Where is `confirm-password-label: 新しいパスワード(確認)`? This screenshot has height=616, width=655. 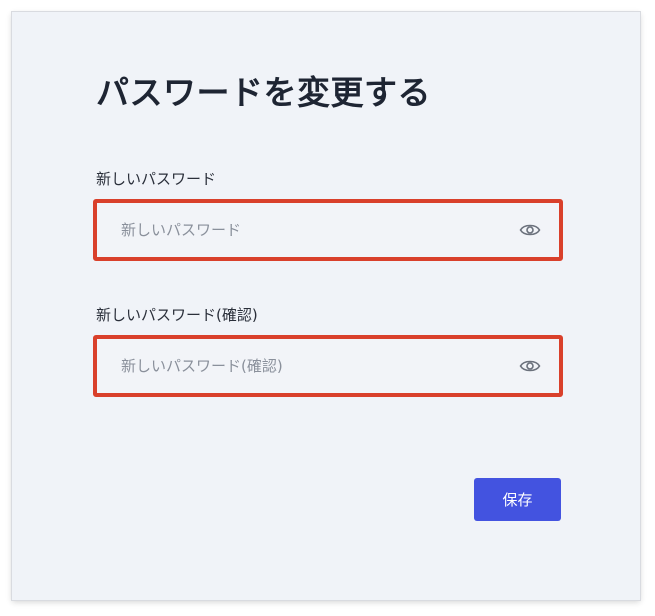 confirm-password-label: 新しいパスワード(確認) is located at coordinates (177, 315).